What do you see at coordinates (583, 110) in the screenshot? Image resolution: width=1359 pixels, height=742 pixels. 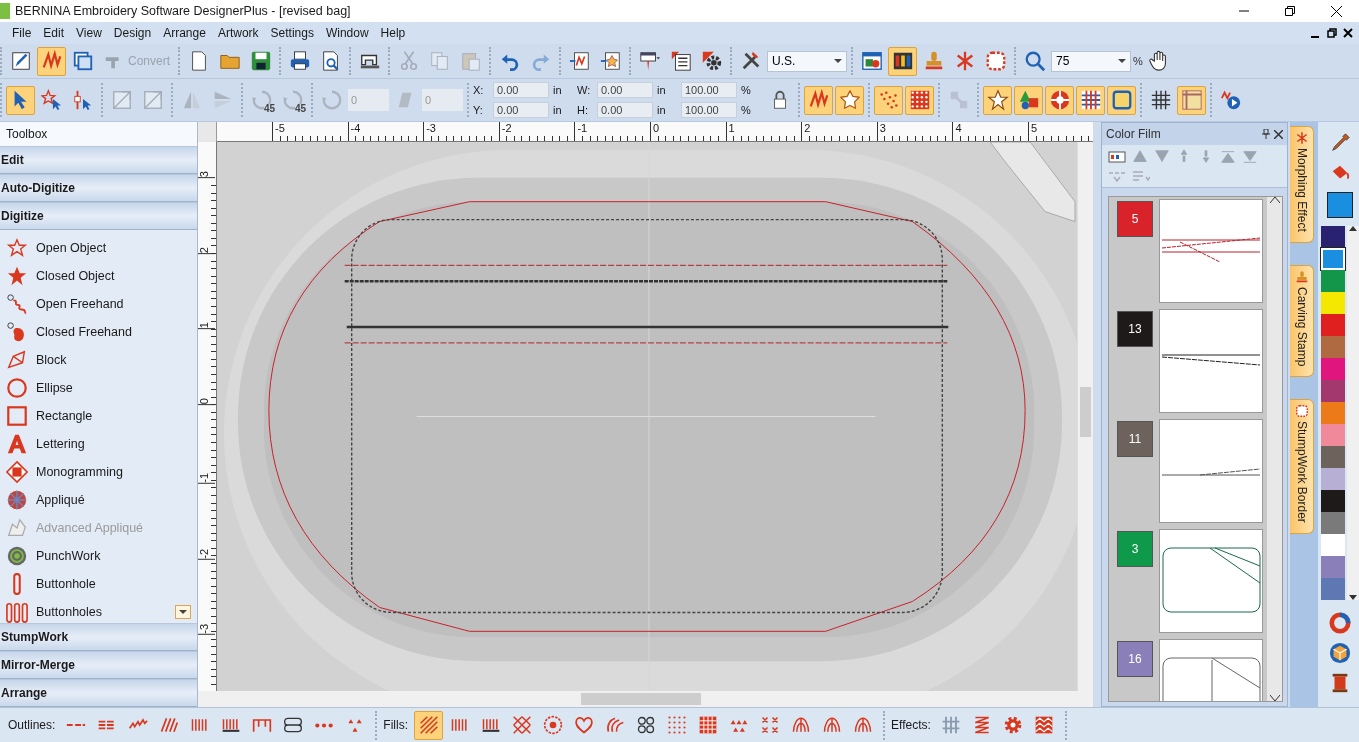 I see `field-label: H:` at bounding box center [583, 110].